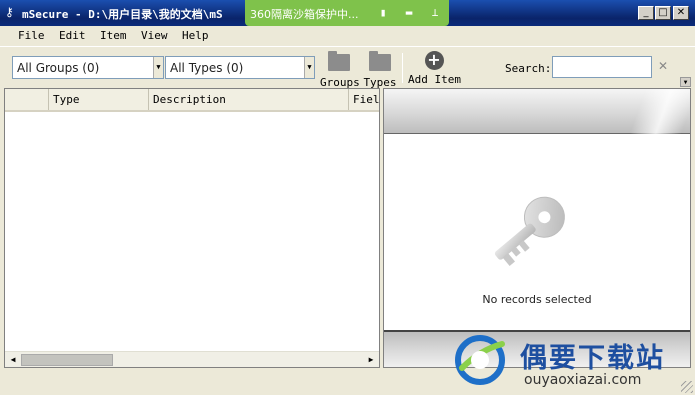 This screenshot has height=395, width=695. What do you see at coordinates (364, 99) in the screenshot?
I see `column-header-fields: Fiel` at bounding box center [364, 99].